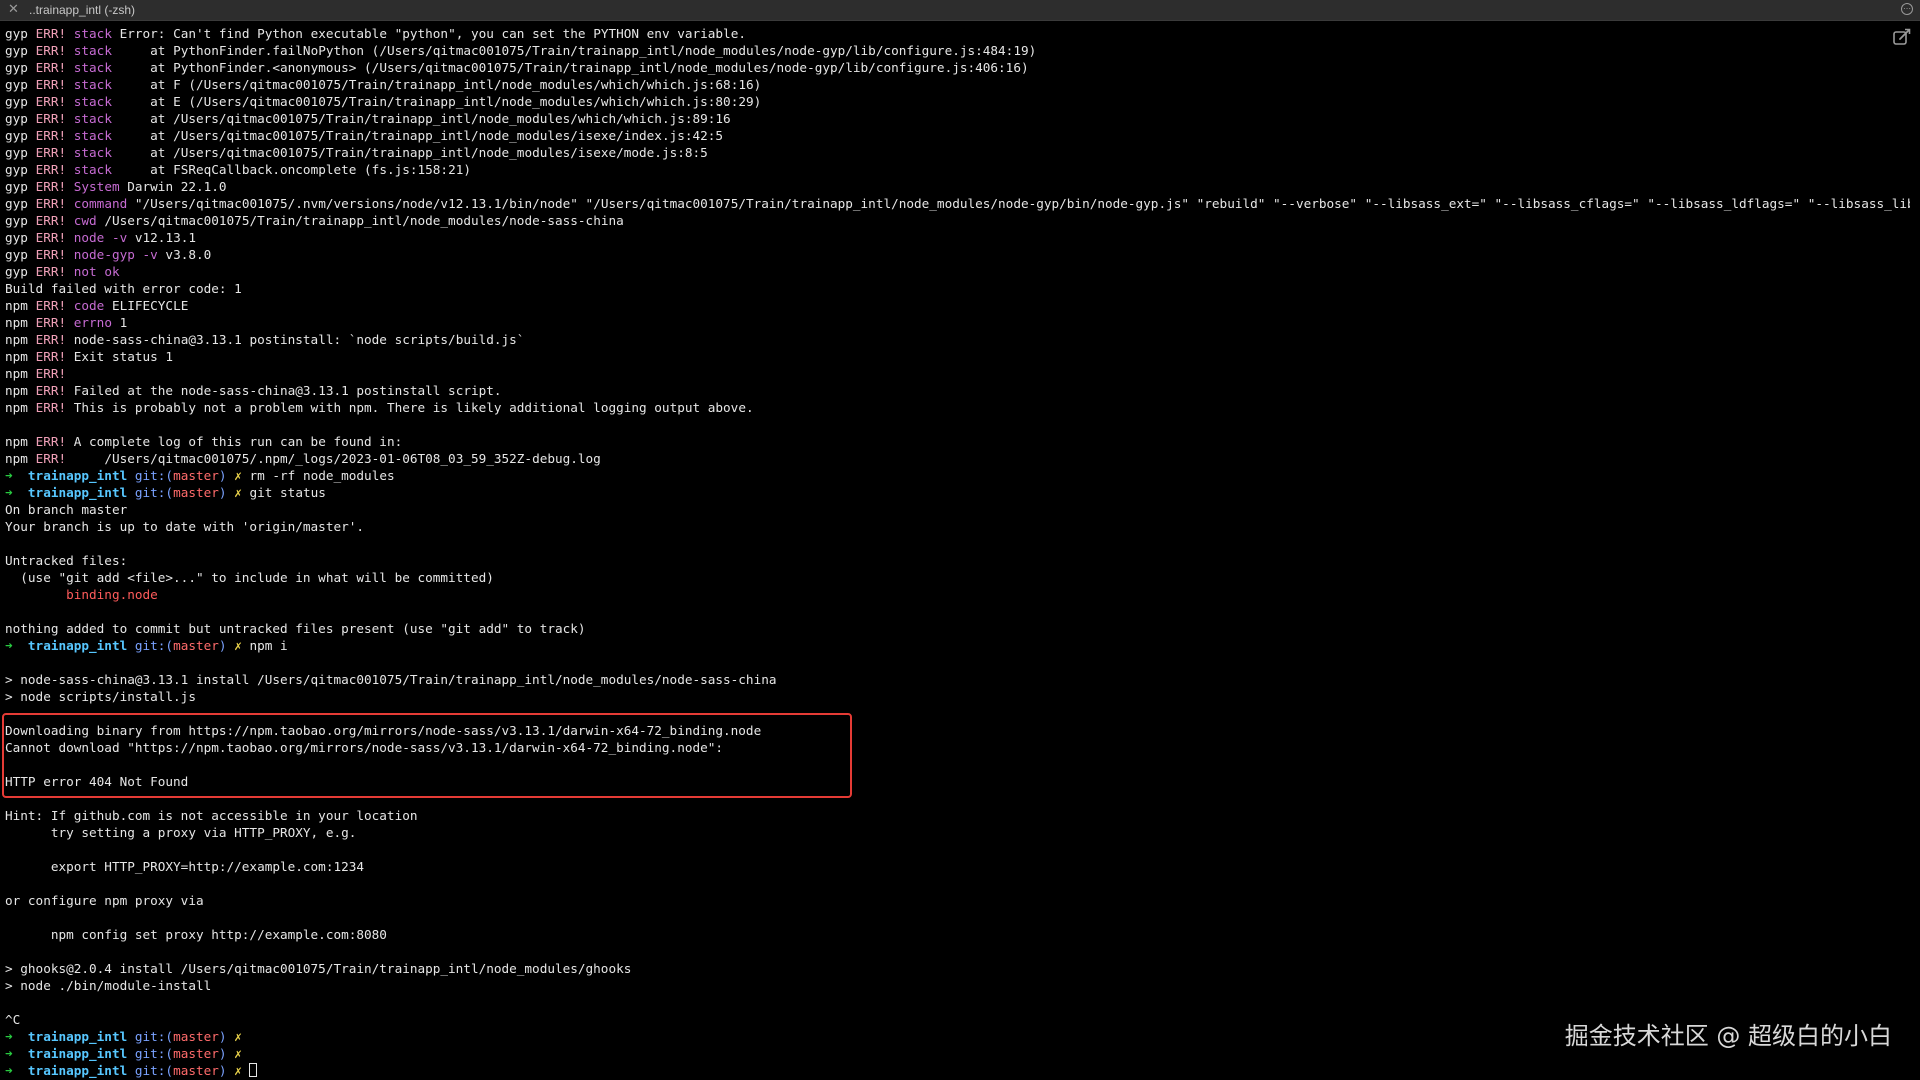  Describe the element at coordinates (123, 288) in the screenshot. I see `terminal-text: Build failed with error code: 1` at that location.